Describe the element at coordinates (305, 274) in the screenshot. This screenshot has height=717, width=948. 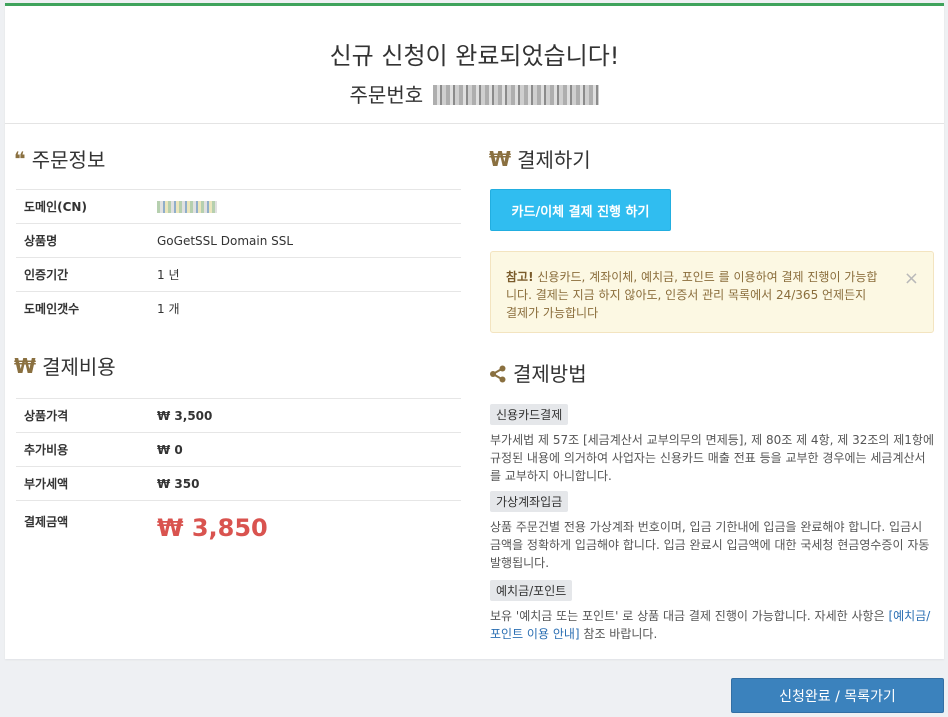
I see `row-value: 1 년` at that location.